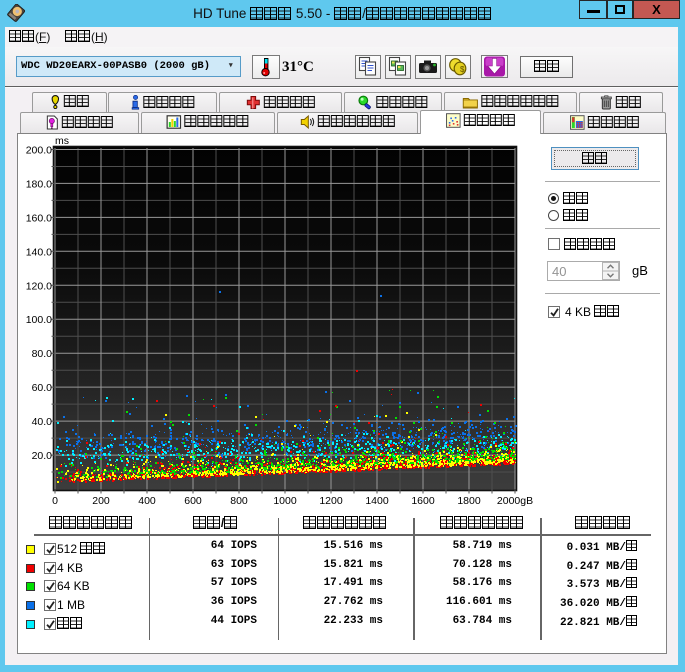 The height and width of the screenshot is (672, 685). Describe the element at coordinates (515, 501) in the screenshot. I see `svg-text: 2000gB` at that location.